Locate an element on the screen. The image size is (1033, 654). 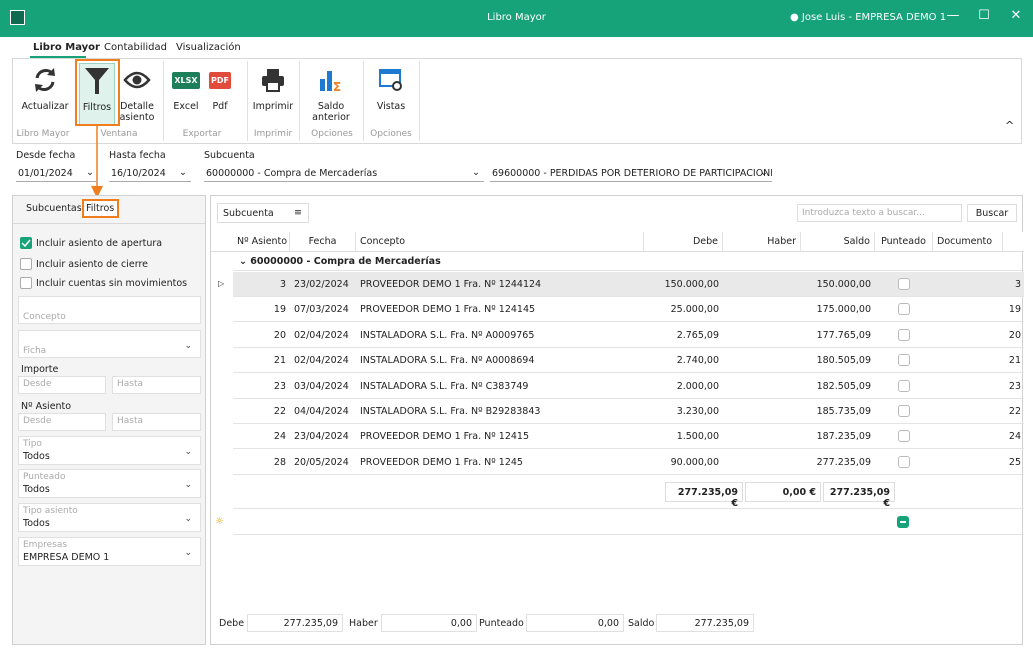
pdf-icon: PDF is located at coordinates (220, 80).